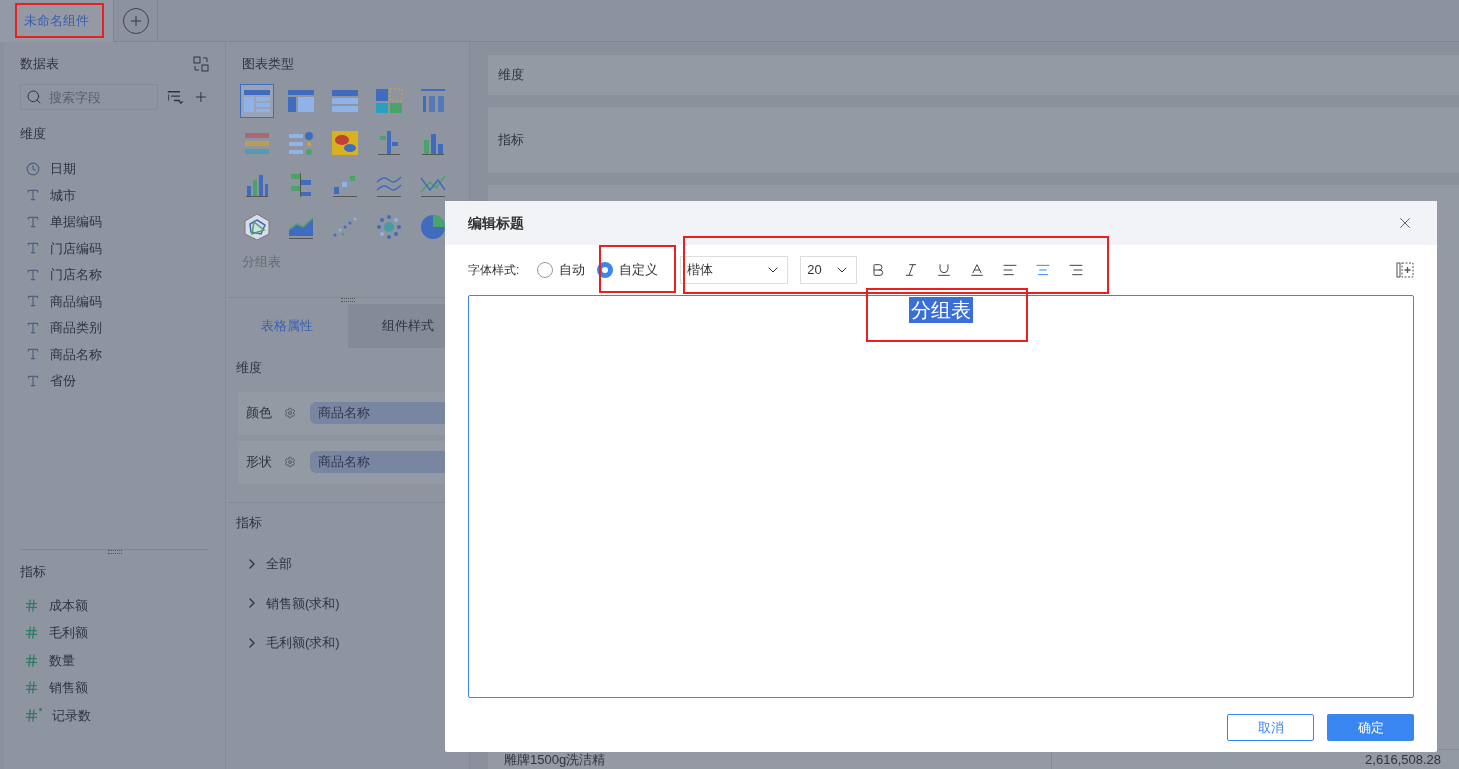 The width and height of the screenshot is (1459, 769). I want to click on shelf-area: 指标, so click(973, 140).